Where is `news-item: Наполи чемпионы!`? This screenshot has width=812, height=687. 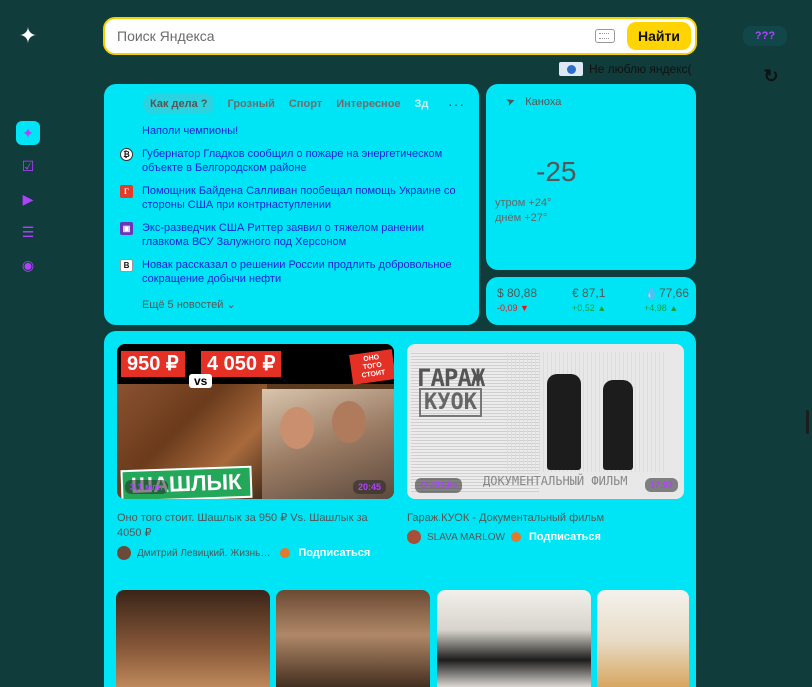
news-item: Наполи чемпионы! is located at coordinates (292, 131).